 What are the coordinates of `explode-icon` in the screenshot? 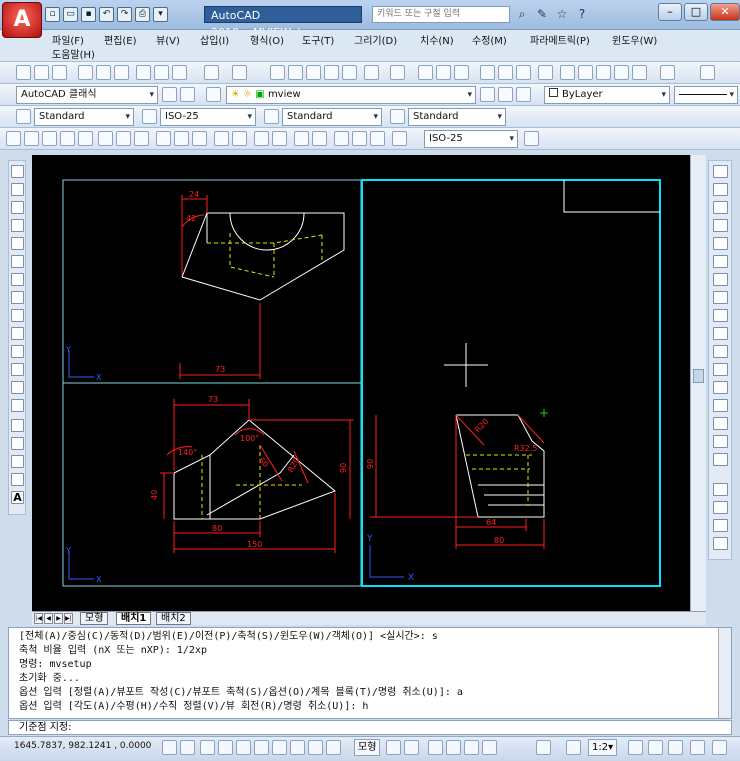 It's located at (720, 459).